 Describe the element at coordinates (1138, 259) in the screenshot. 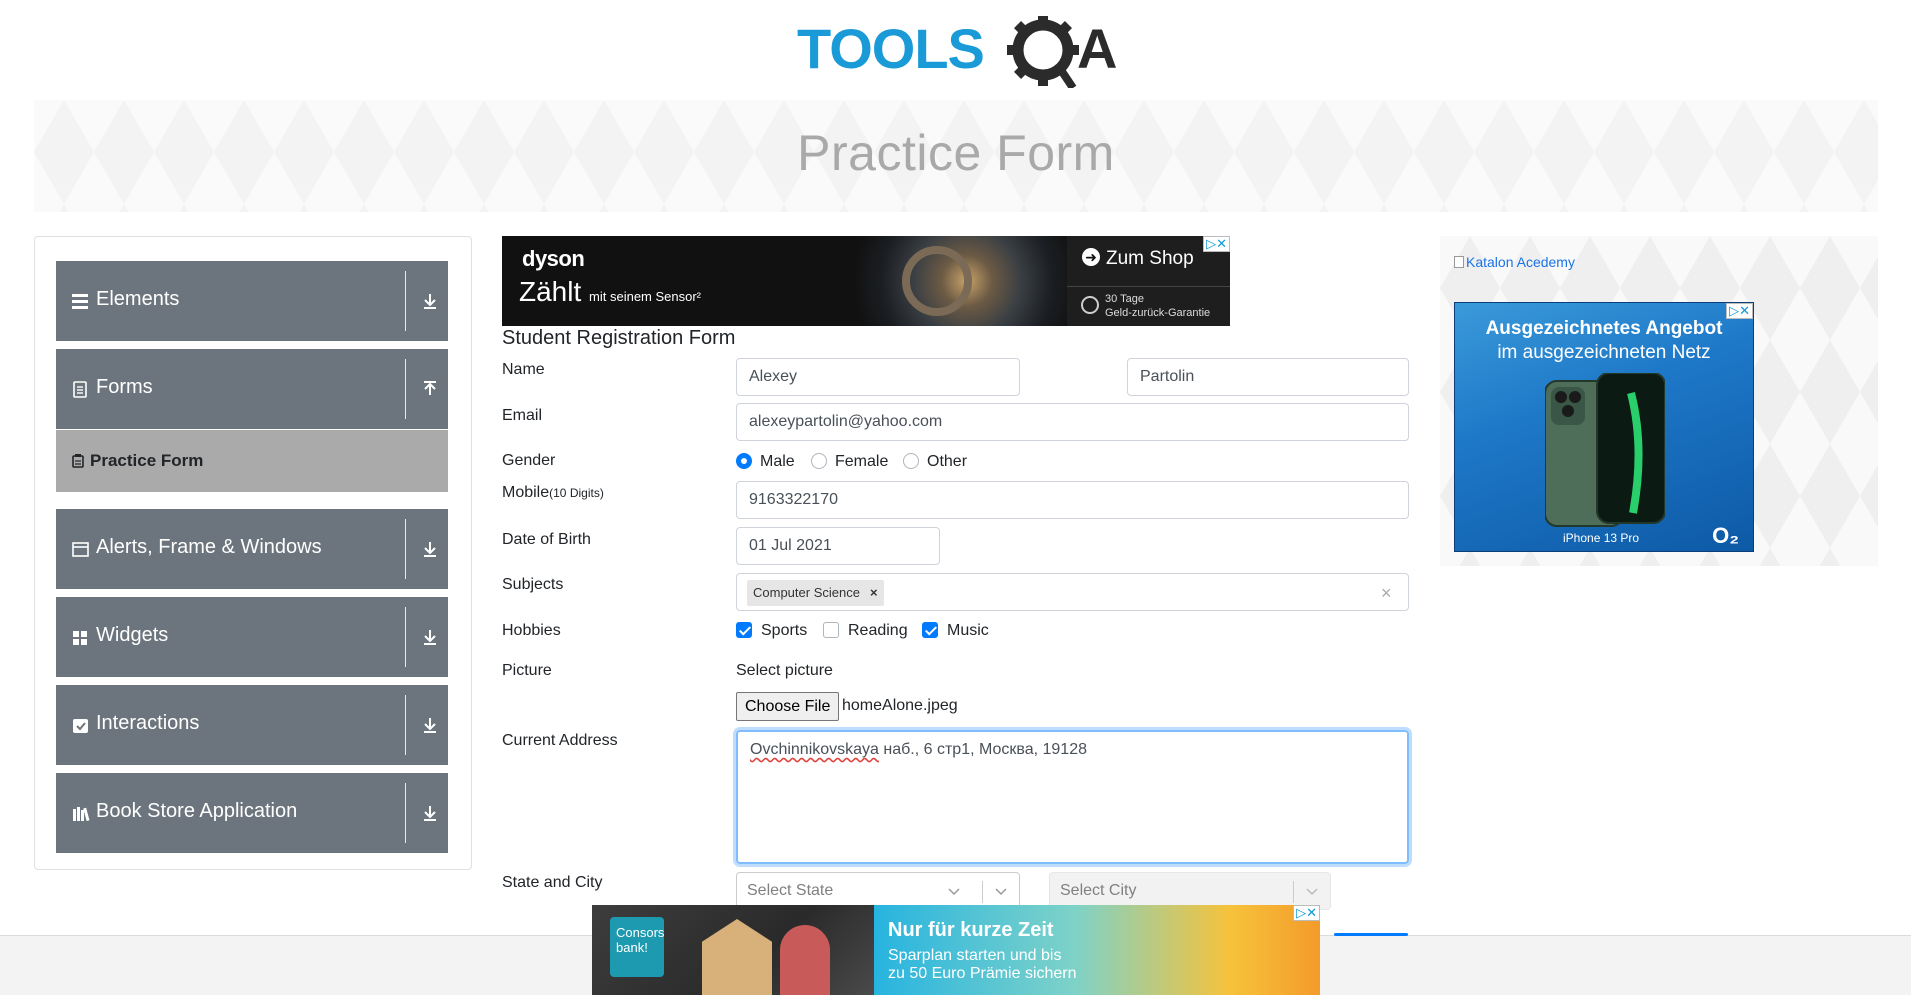

I see `ad-cta: ➜ Zum Shop` at that location.